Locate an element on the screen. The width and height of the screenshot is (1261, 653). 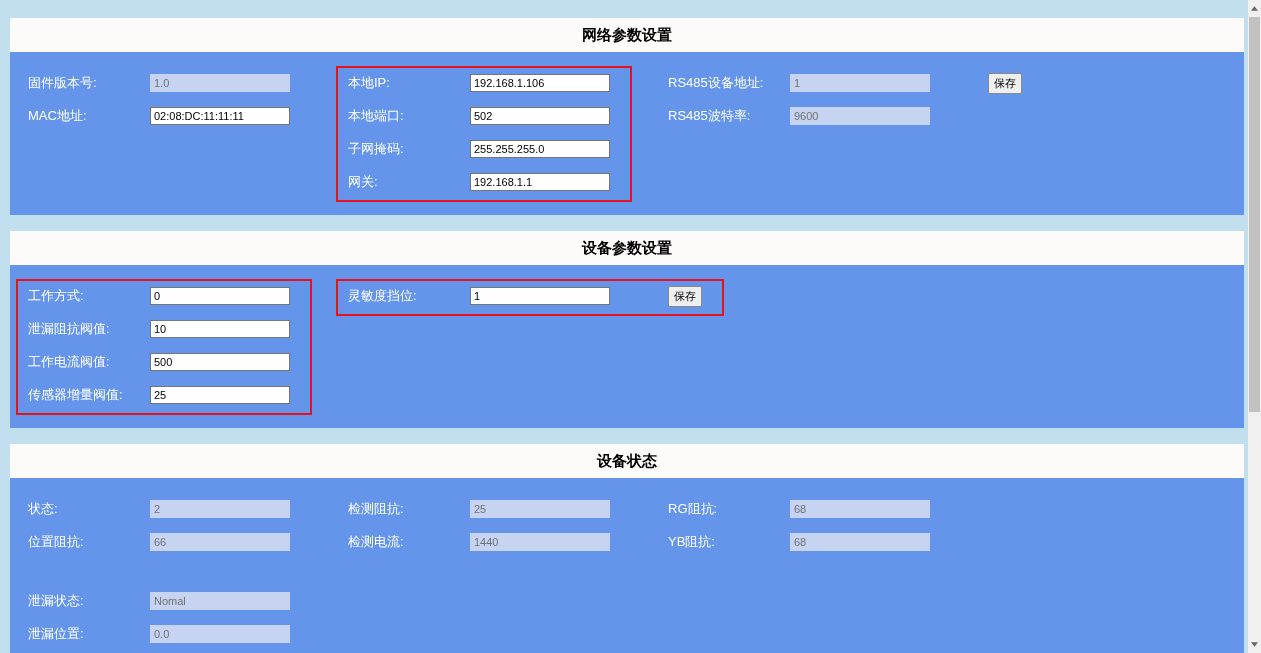
scrollbar is located at coordinates (1254, 326).